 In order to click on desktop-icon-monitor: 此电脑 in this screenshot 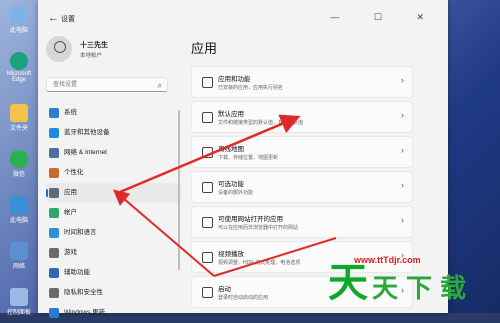, I will do `click(19, 210)`.